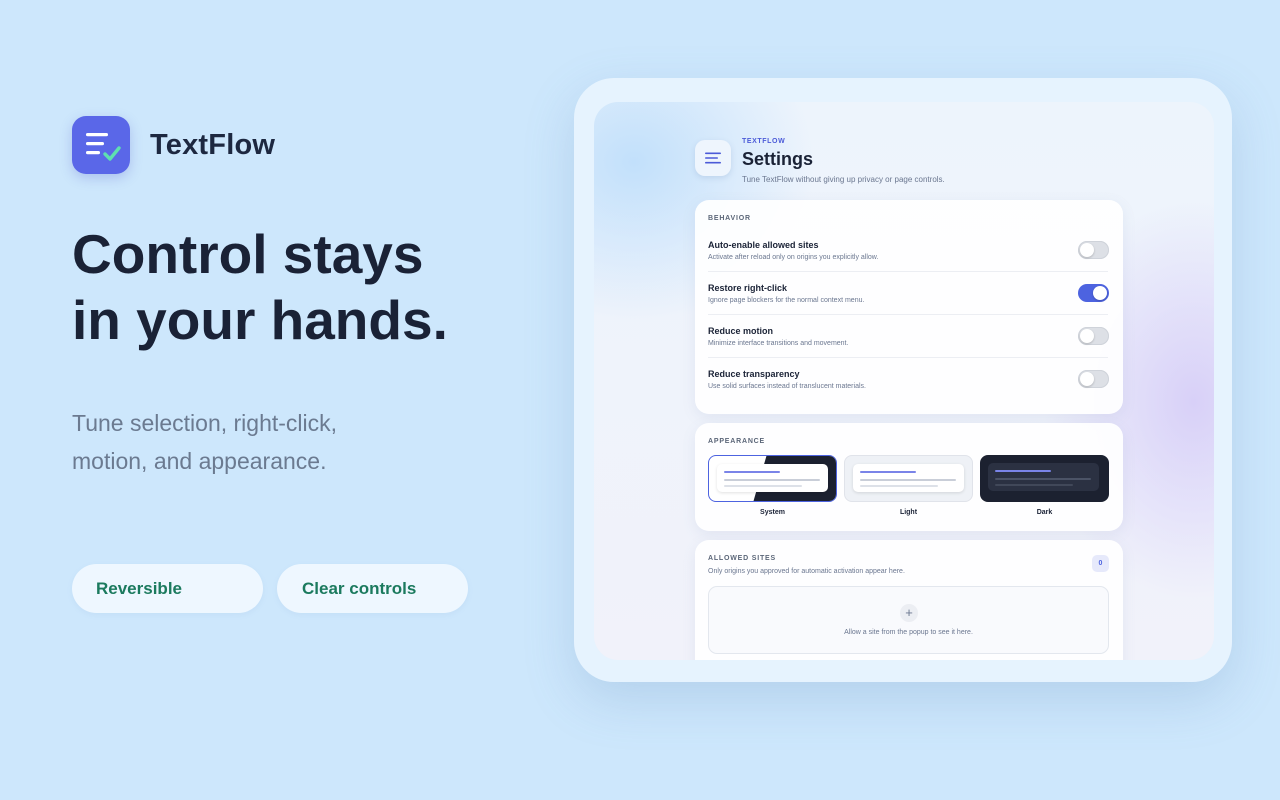  I want to click on theme-name: Dark, so click(1044, 512).